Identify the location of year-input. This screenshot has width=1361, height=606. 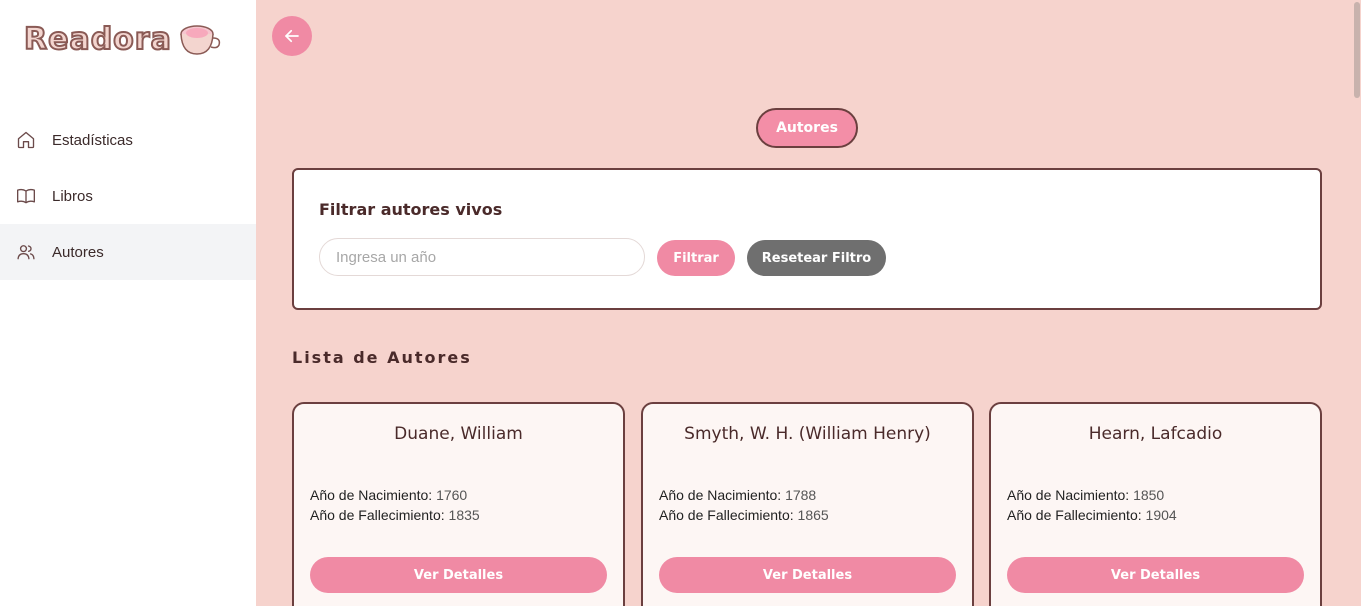
(482, 257).